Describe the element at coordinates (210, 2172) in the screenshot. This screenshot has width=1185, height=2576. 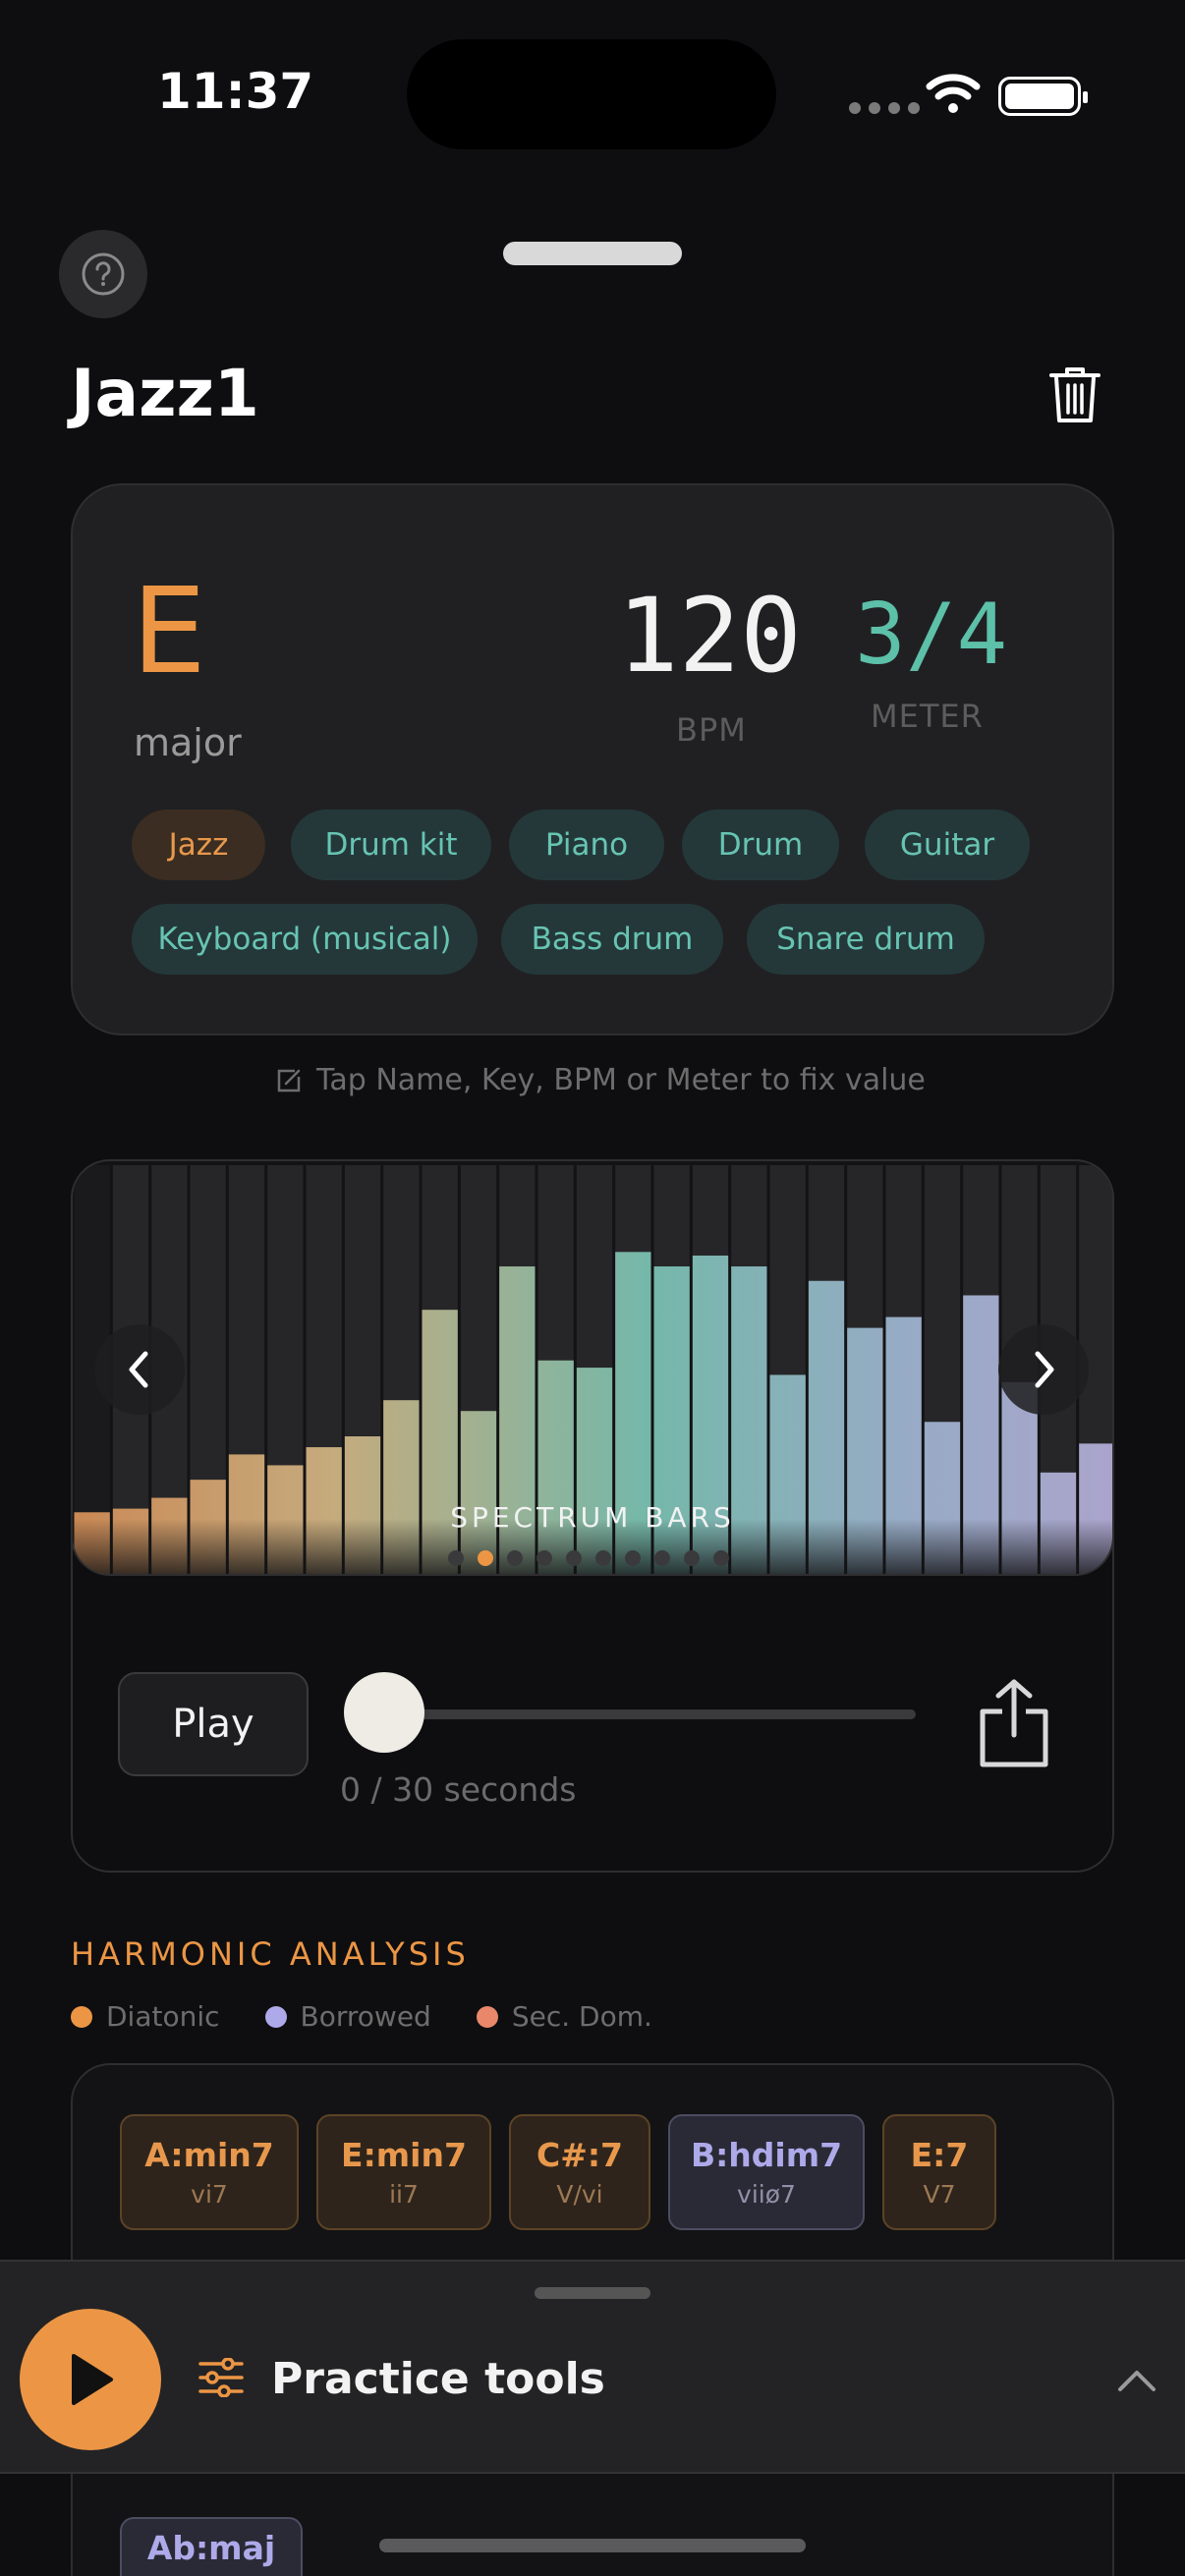
I see `chord-chip: A:min7 vi7` at that location.